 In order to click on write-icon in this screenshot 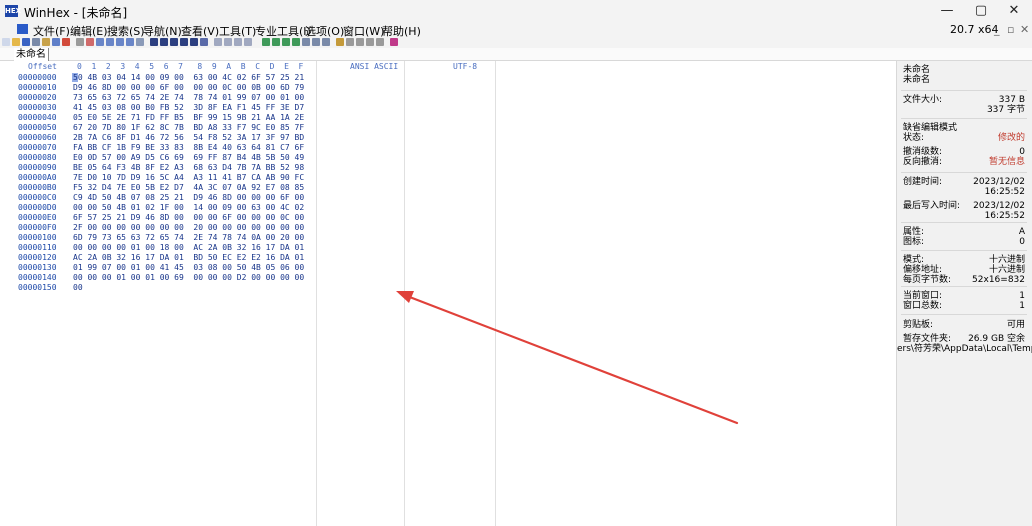, I will do `click(140, 42)`.